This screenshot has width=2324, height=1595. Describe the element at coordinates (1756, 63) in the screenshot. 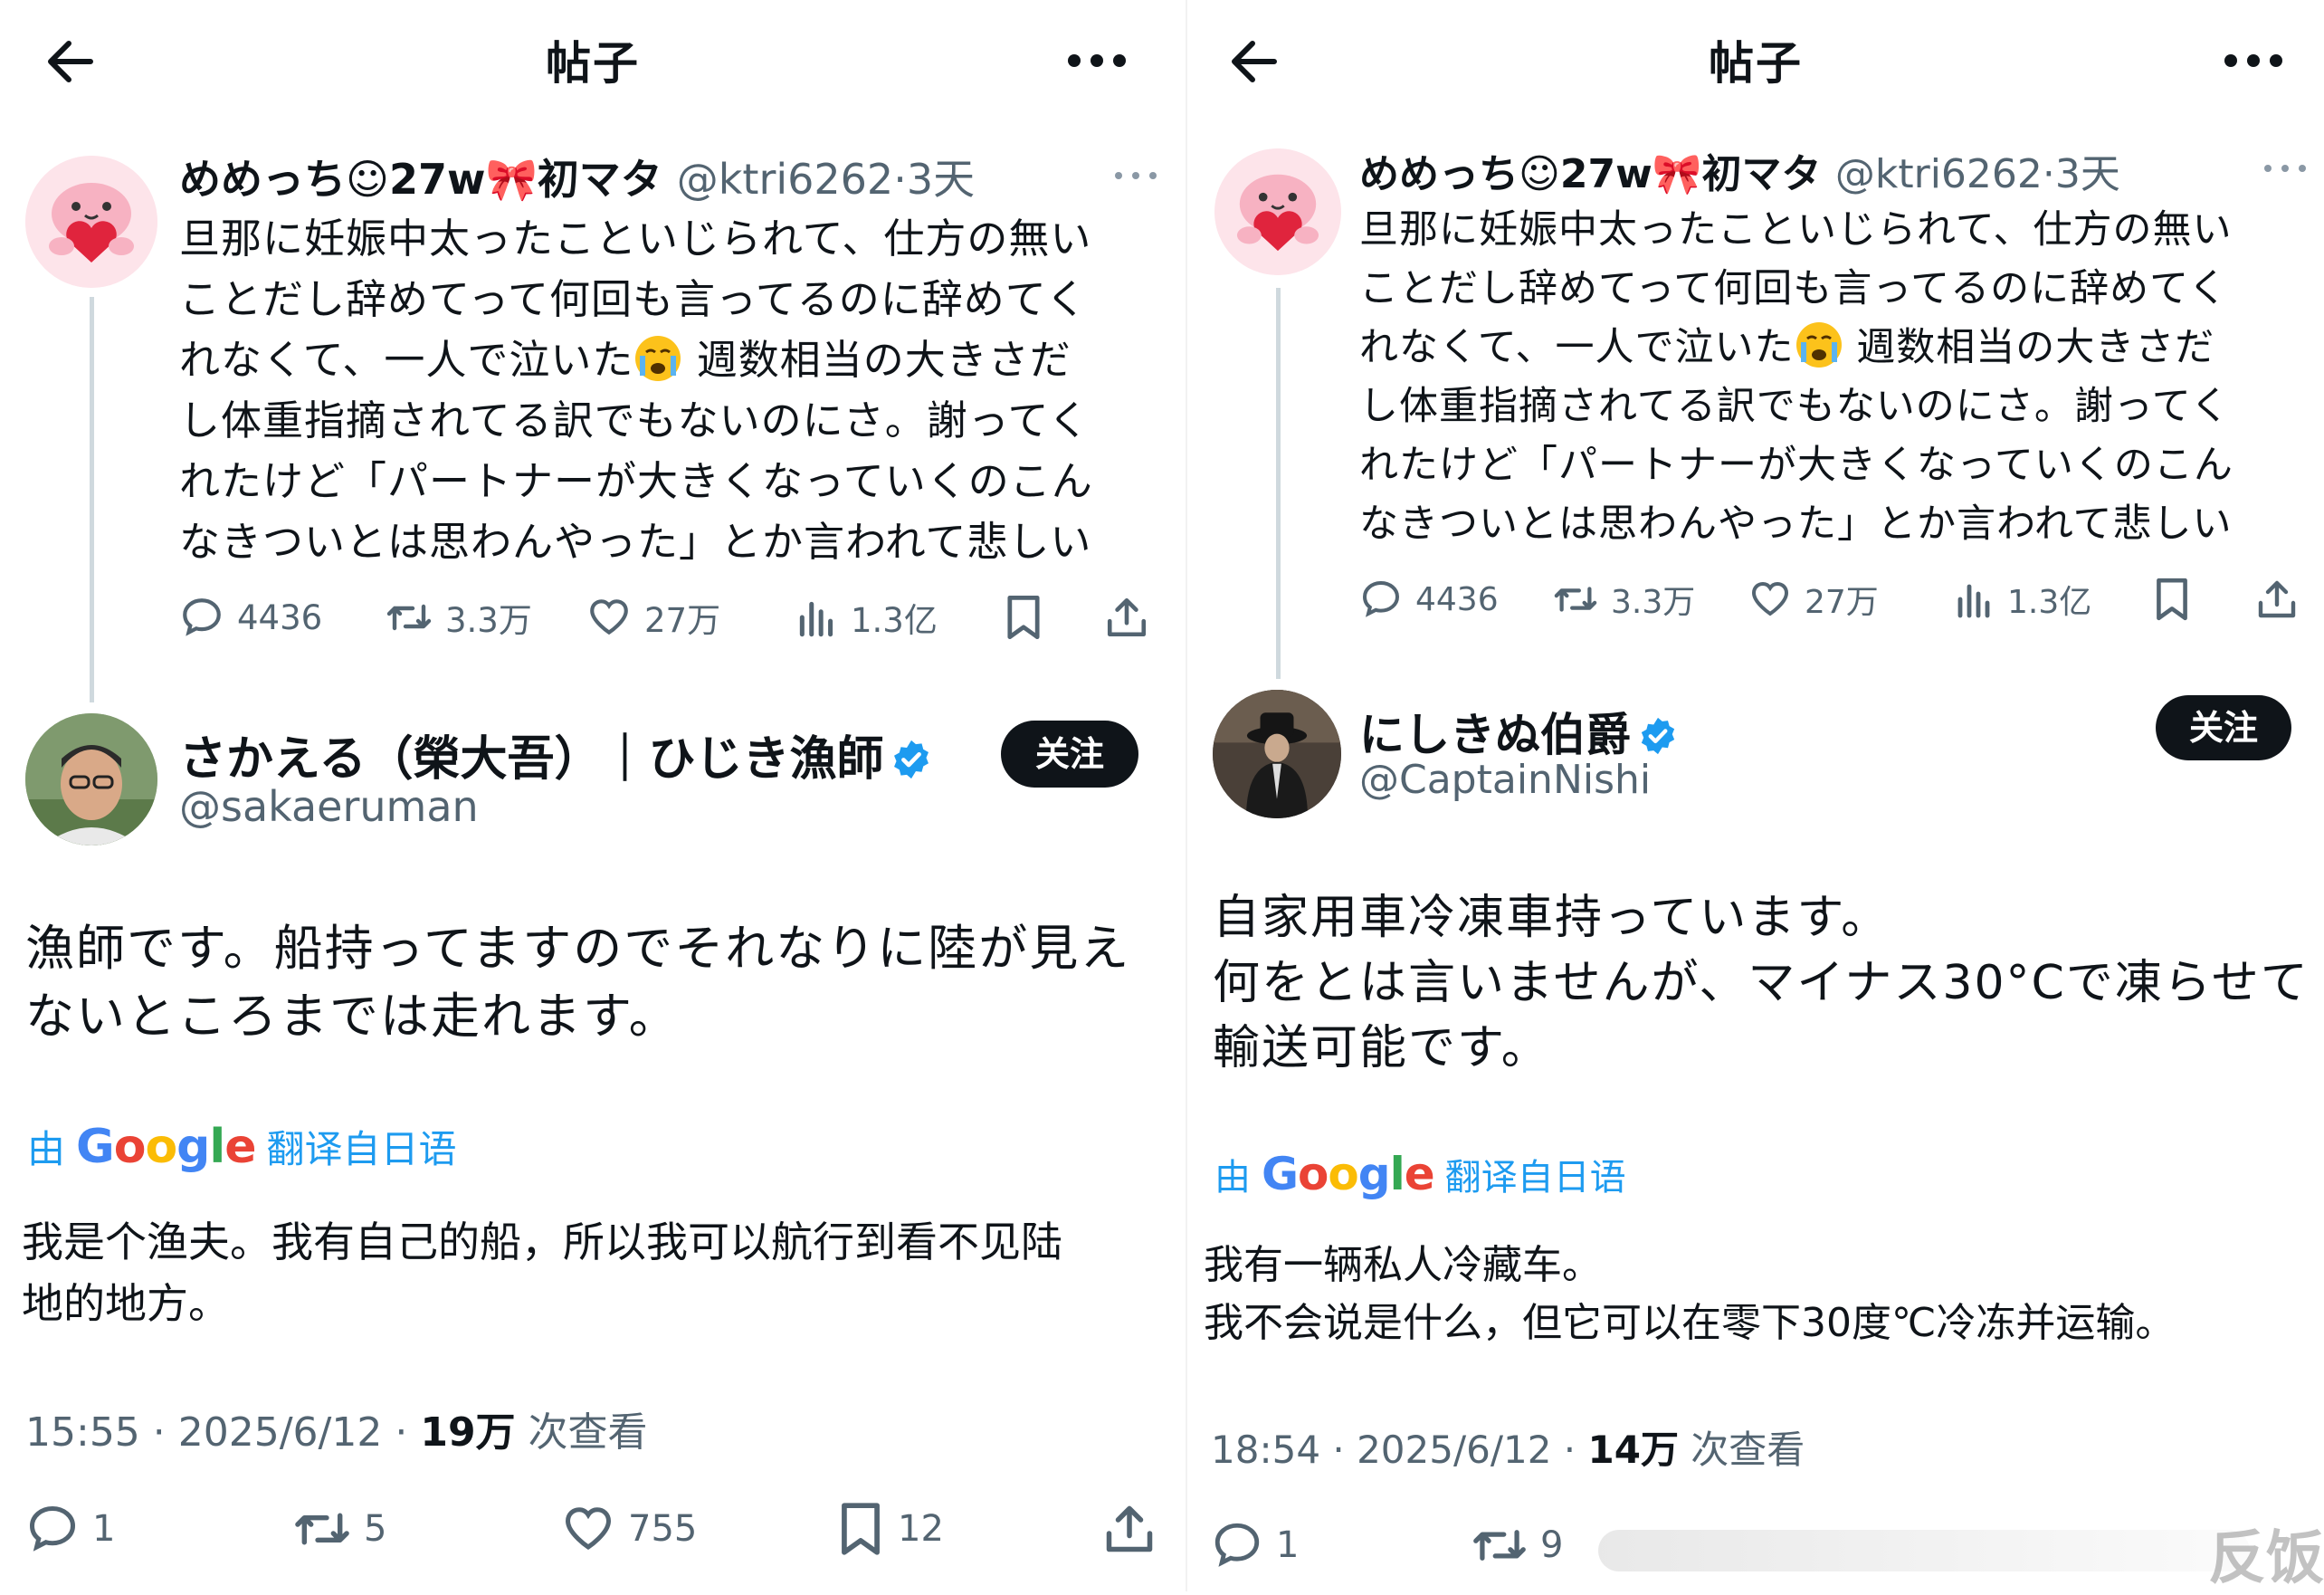

I see `page-title: 帖子` at that location.